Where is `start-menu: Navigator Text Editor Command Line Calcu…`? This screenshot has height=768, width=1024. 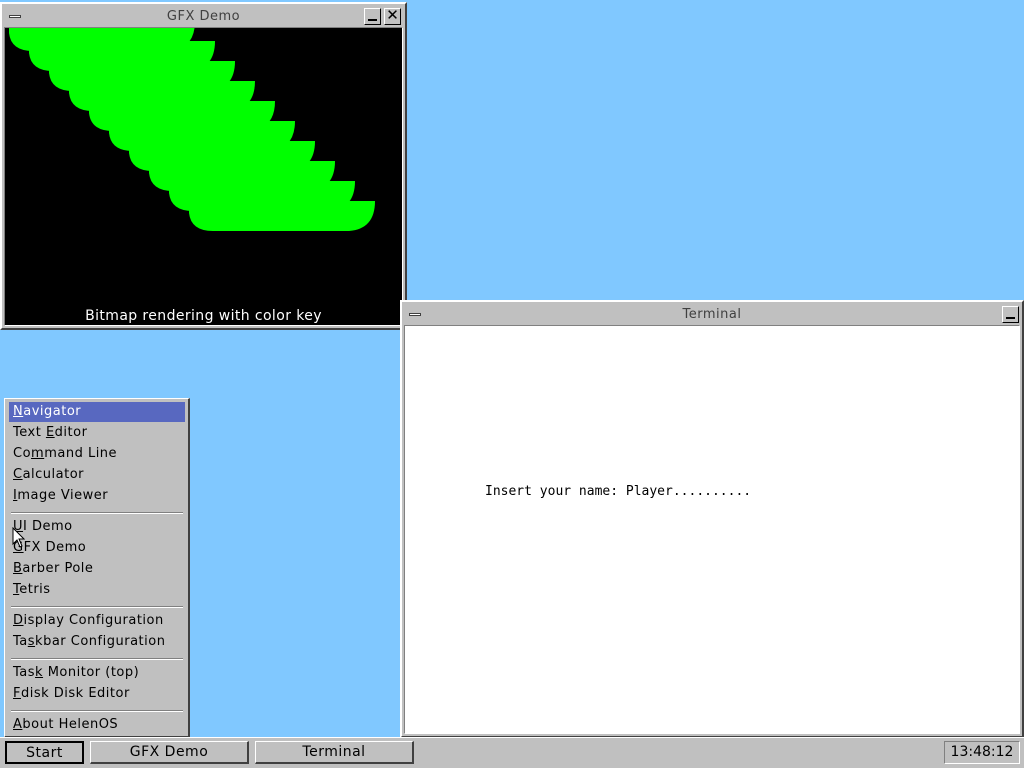 start-menu: Navigator Text Editor Command Line Calcu… is located at coordinates (97, 568).